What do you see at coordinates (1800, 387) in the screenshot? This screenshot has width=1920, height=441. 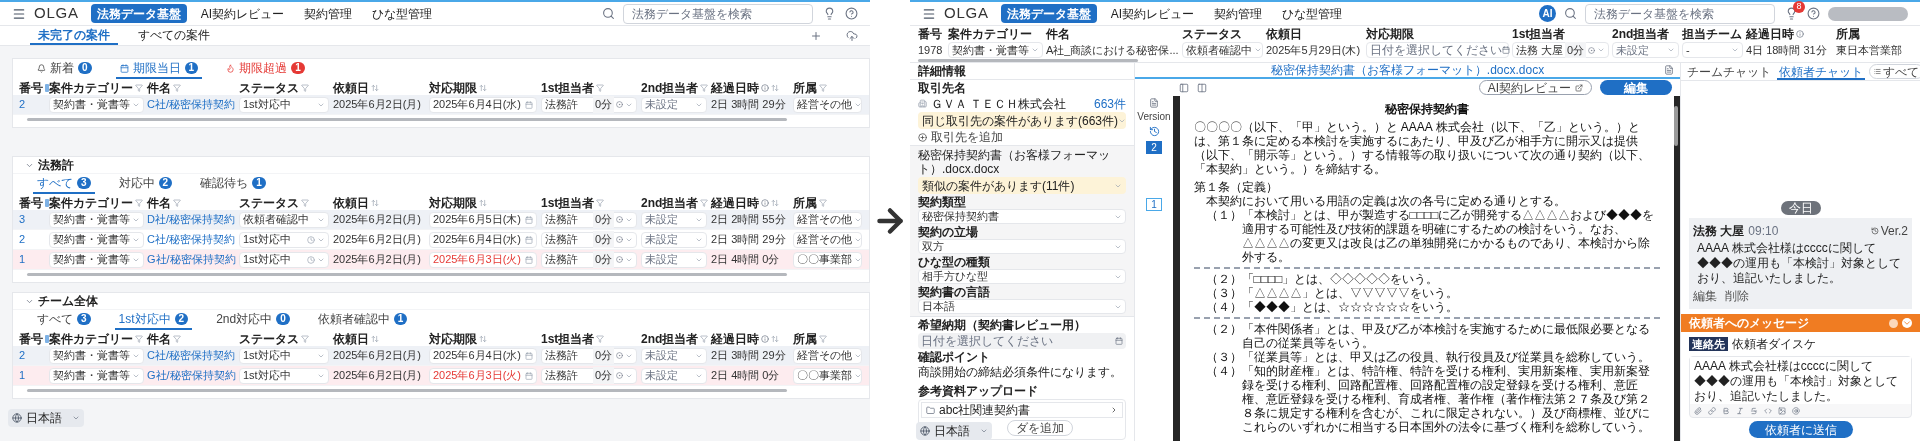 I see `message-input: AAAA 株式会社様はccccに関して◆◆◆の運用も「本検討」対象としており、追記いたしました。` at bounding box center [1800, 387].